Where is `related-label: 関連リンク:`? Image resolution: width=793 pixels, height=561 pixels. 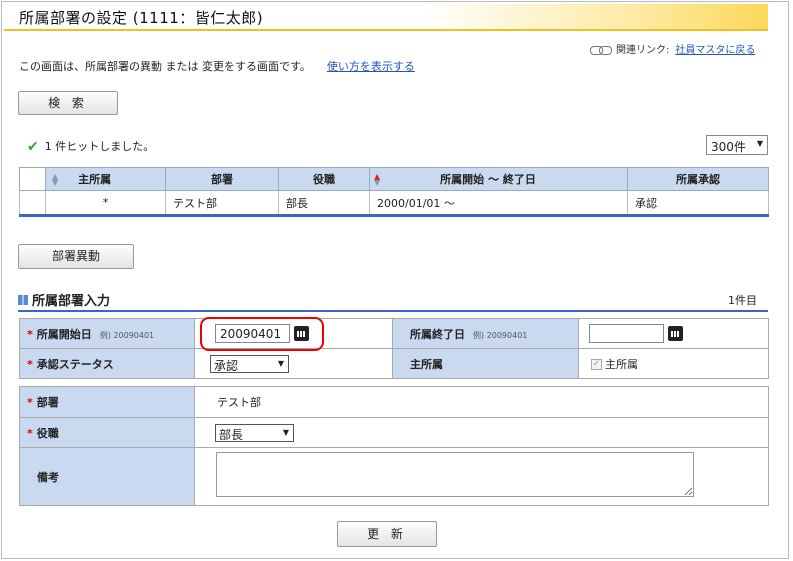
related-label: 関連リンク: is located at coordinates (643, 50).